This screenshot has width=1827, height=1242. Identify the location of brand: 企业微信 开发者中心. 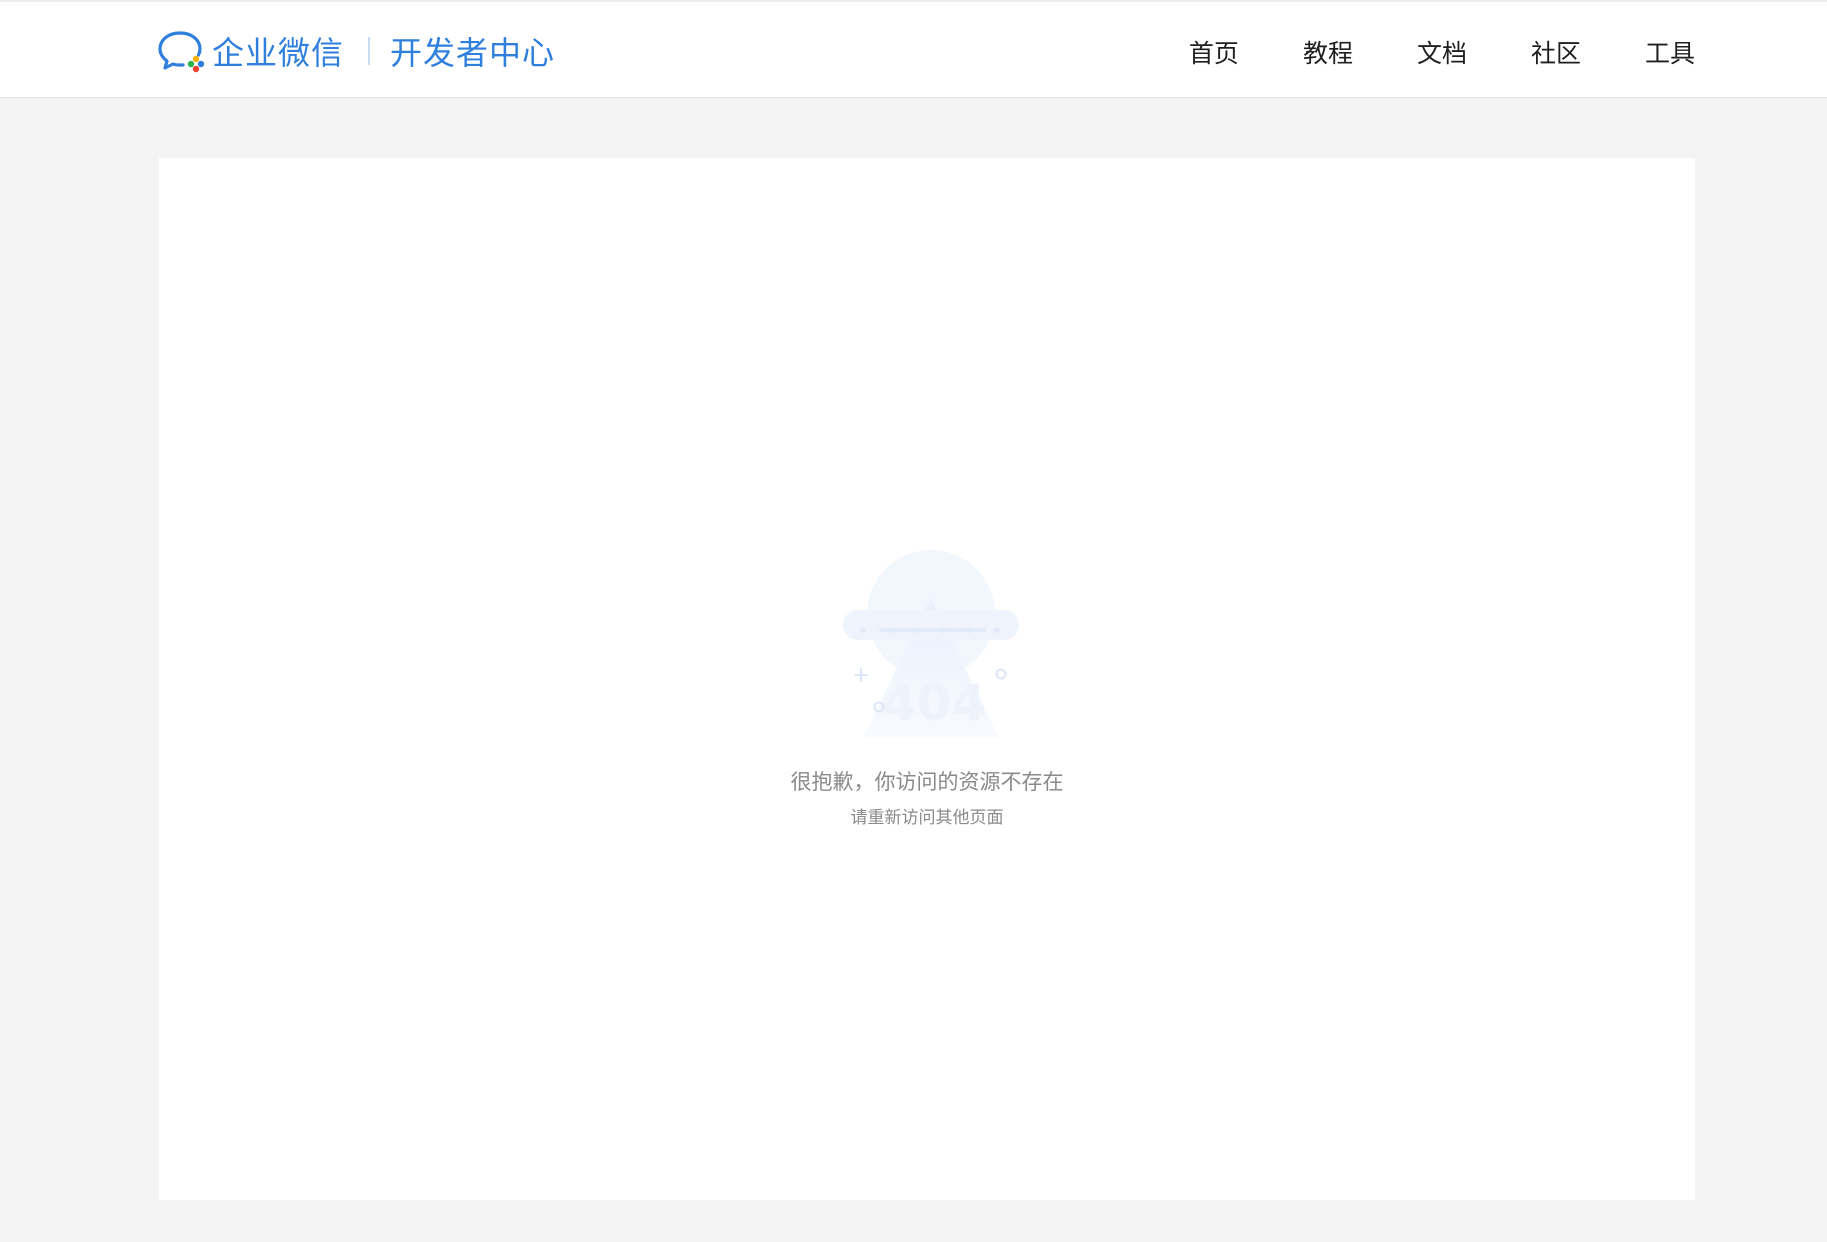
(356, 51).